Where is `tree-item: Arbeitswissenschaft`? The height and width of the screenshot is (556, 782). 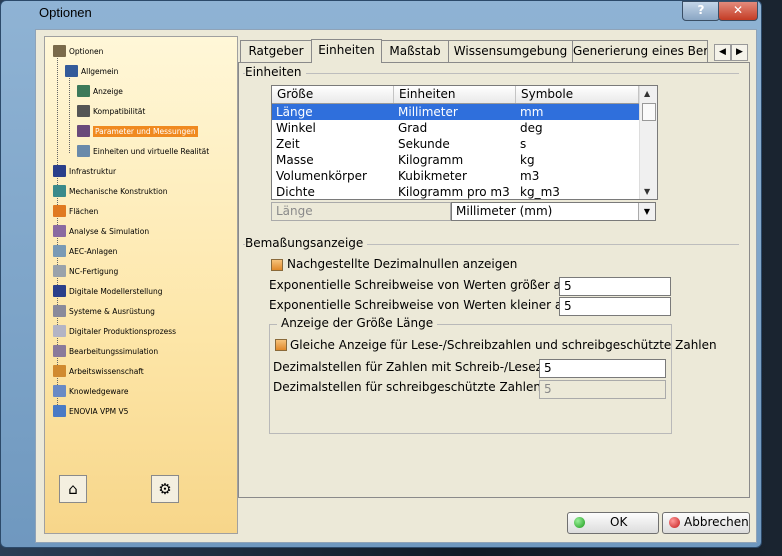 tree-item: Arbeitswissenschaft is located at coordinates (98, 371).